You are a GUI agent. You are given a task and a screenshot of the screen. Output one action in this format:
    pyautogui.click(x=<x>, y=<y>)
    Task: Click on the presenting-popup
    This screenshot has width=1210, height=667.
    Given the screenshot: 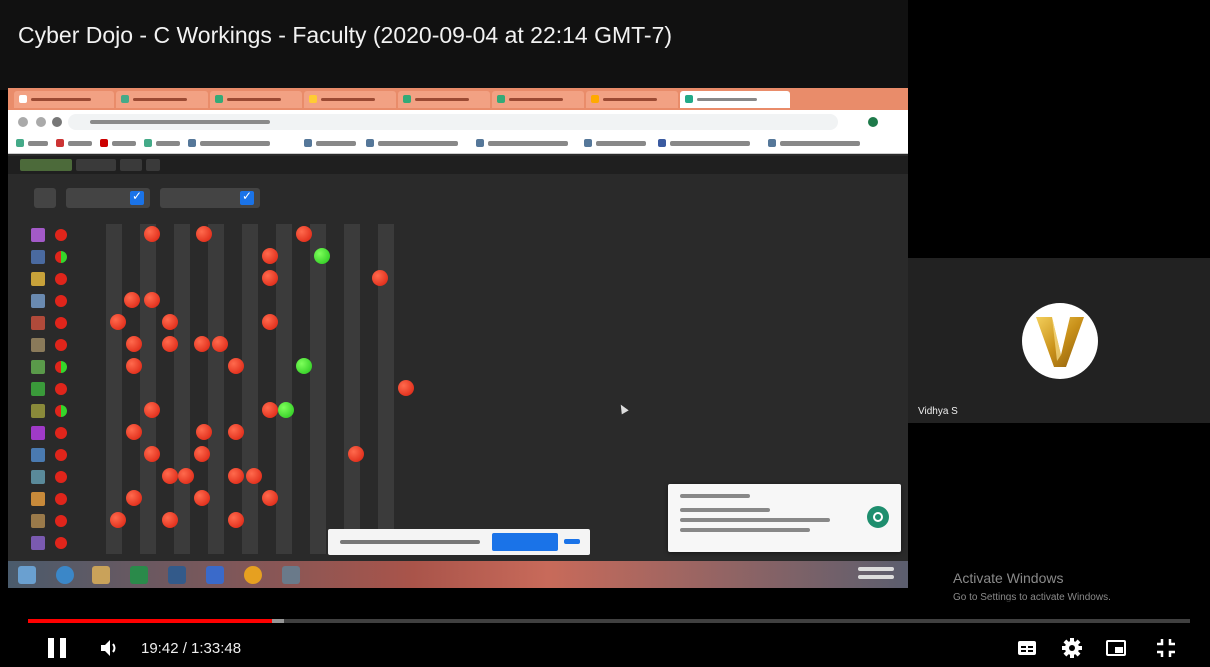 What is the action you would take?
    pyautogui.click(x=784, y=518)
    